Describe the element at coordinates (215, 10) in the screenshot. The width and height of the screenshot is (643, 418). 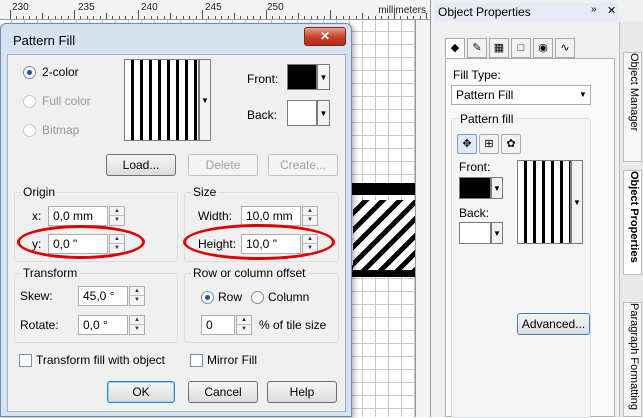
I see `horizontal-ruler: 230 235 240 245 250 millimeters` at that location.